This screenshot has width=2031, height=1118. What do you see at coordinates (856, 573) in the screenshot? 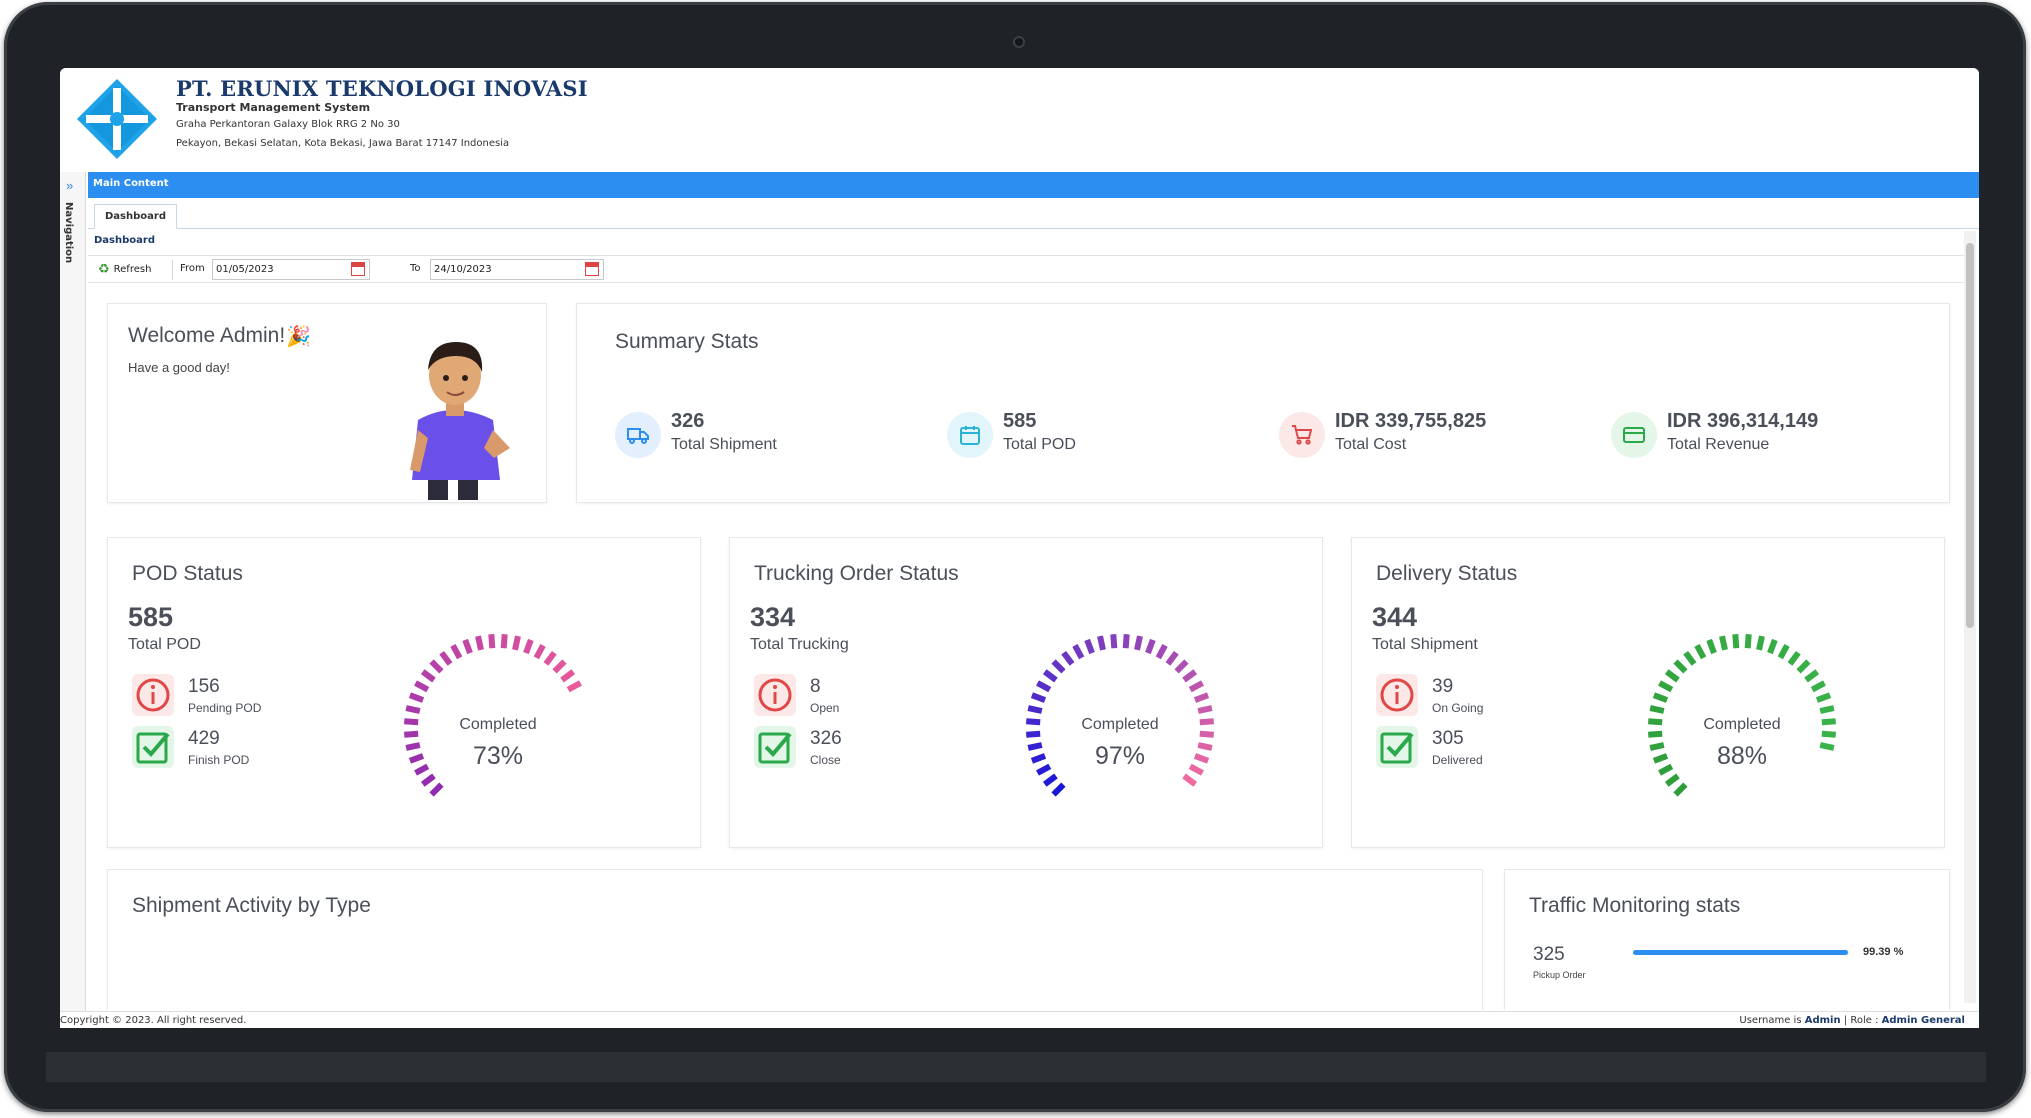
I see `trucking-status-title: Trucking Order Status` at bounding box center [856, 573].